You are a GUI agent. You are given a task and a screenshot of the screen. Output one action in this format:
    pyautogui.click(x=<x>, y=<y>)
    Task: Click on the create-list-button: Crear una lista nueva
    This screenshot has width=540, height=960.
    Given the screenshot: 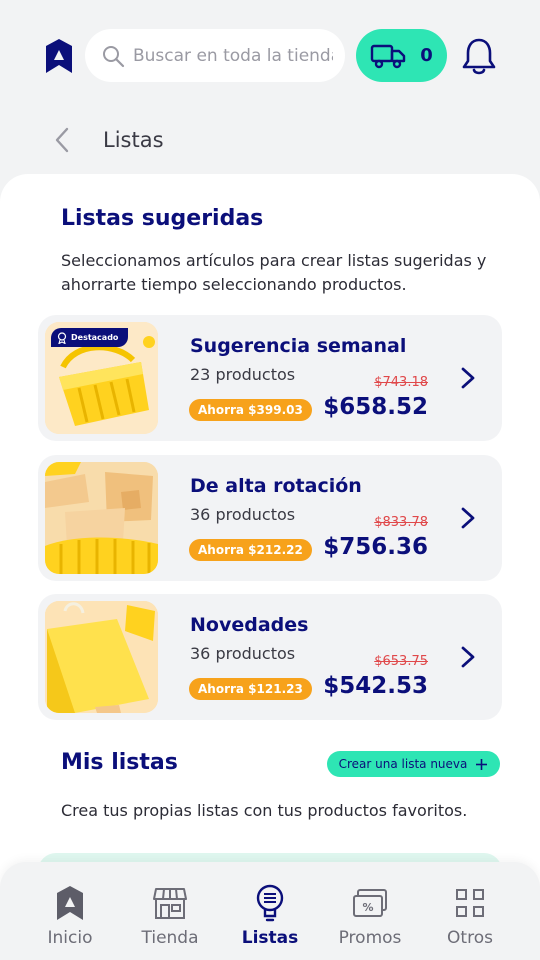 What is the action you would take?
    pyautogui.click(x=413, y=764)
    